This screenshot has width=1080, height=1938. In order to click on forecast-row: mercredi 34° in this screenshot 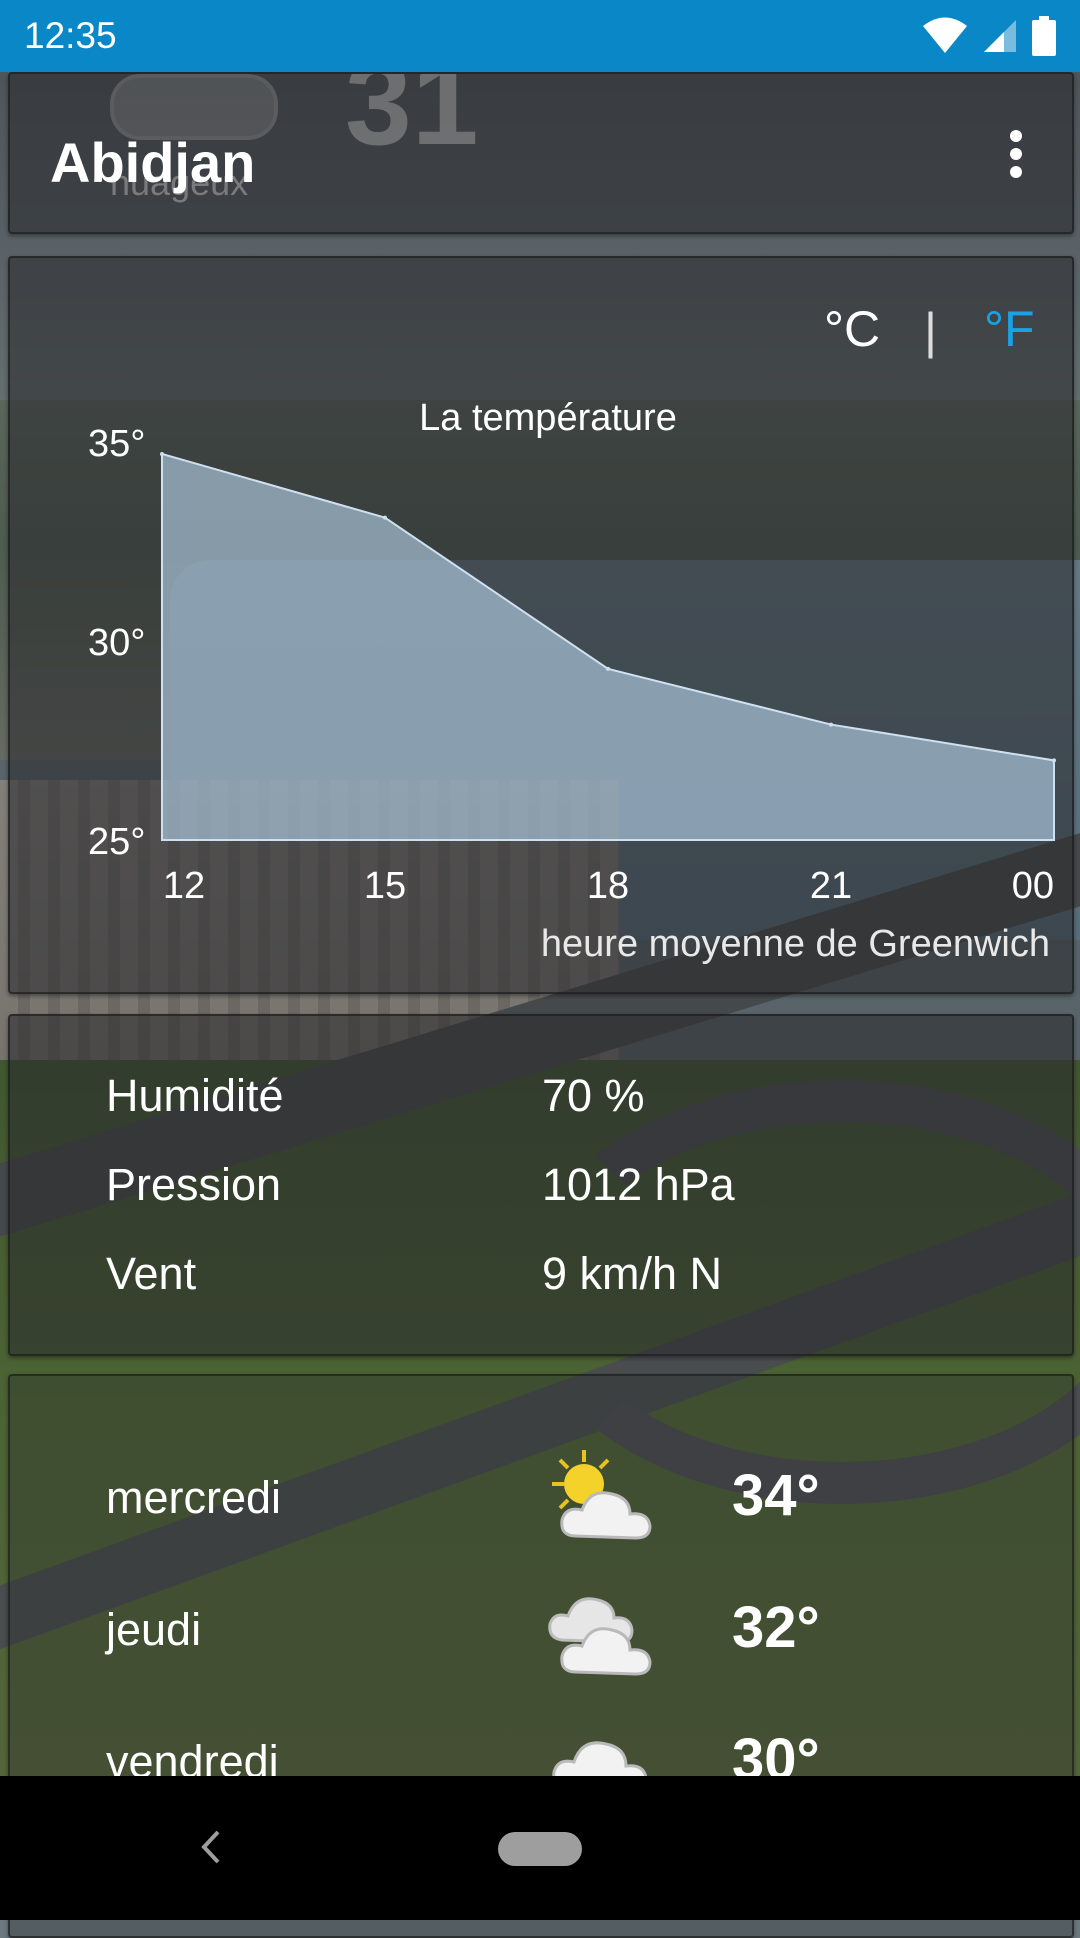, I will do `click(556, 1504)`.